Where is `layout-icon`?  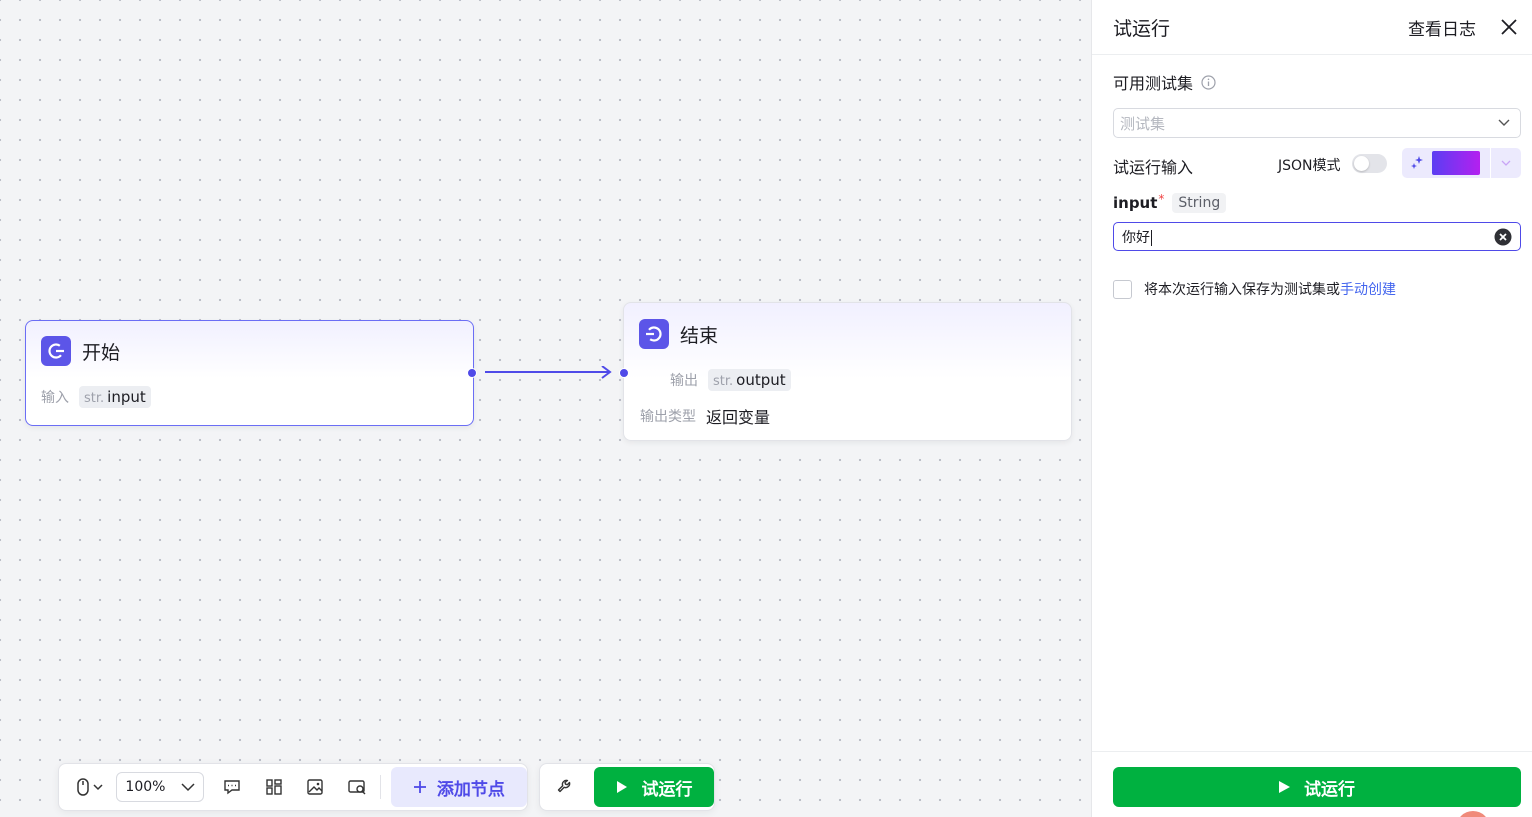 layout-icon is located at coordinates (274, 787).